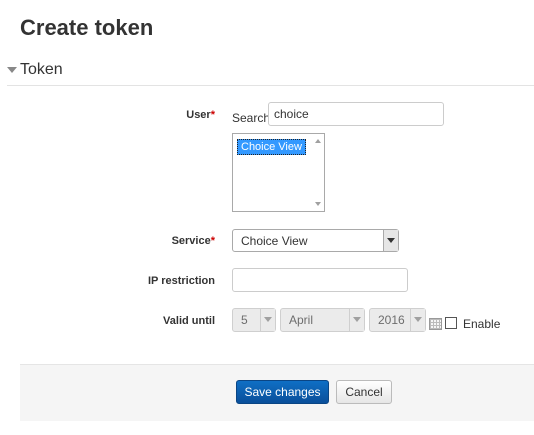 The image size is (534, 435). I want to click on section-title: Token, so click(41, 69).